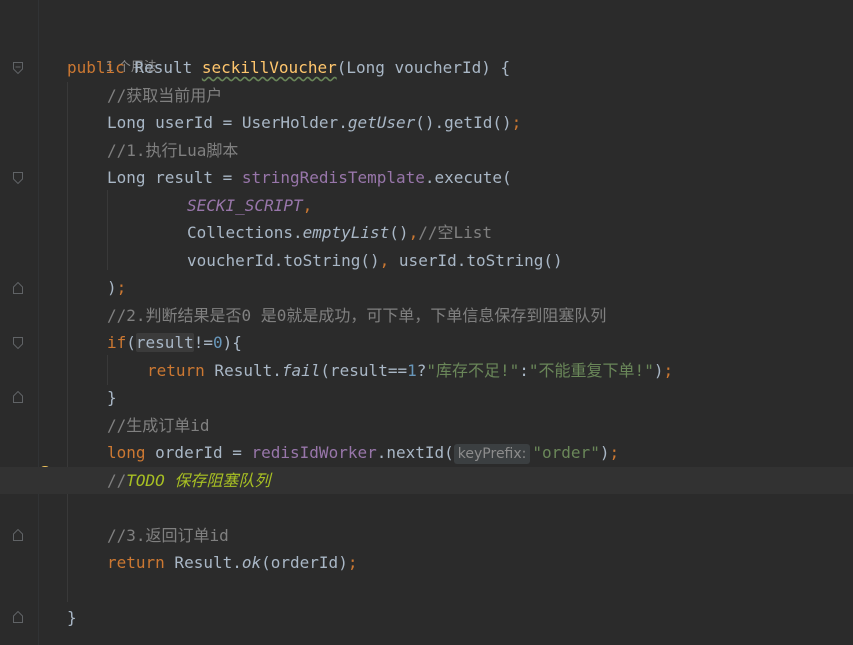 This screenshot has width=853, height=645. I want to click on method-name: seckillVoucher, so click(269, 67).